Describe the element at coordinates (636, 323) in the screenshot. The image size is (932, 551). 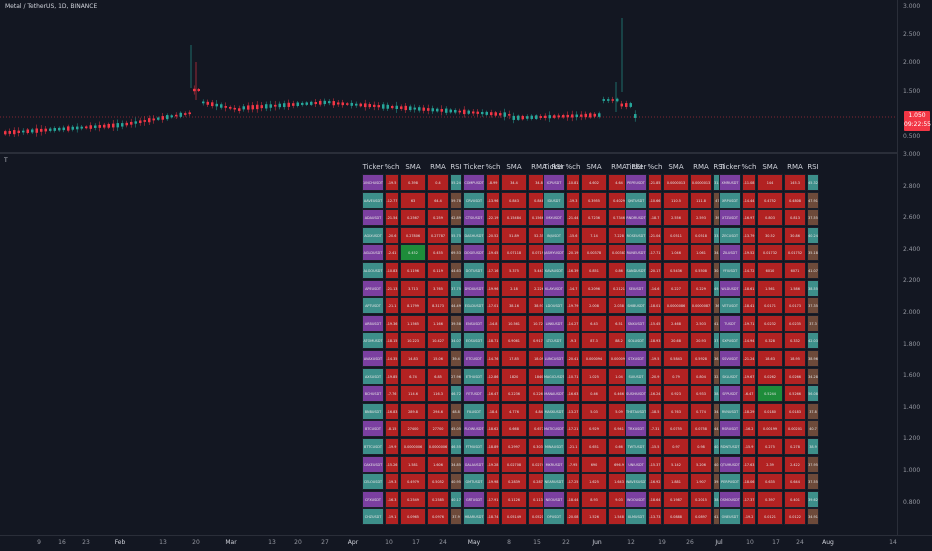
I see `table-cell: SNXUSDT` at that location.